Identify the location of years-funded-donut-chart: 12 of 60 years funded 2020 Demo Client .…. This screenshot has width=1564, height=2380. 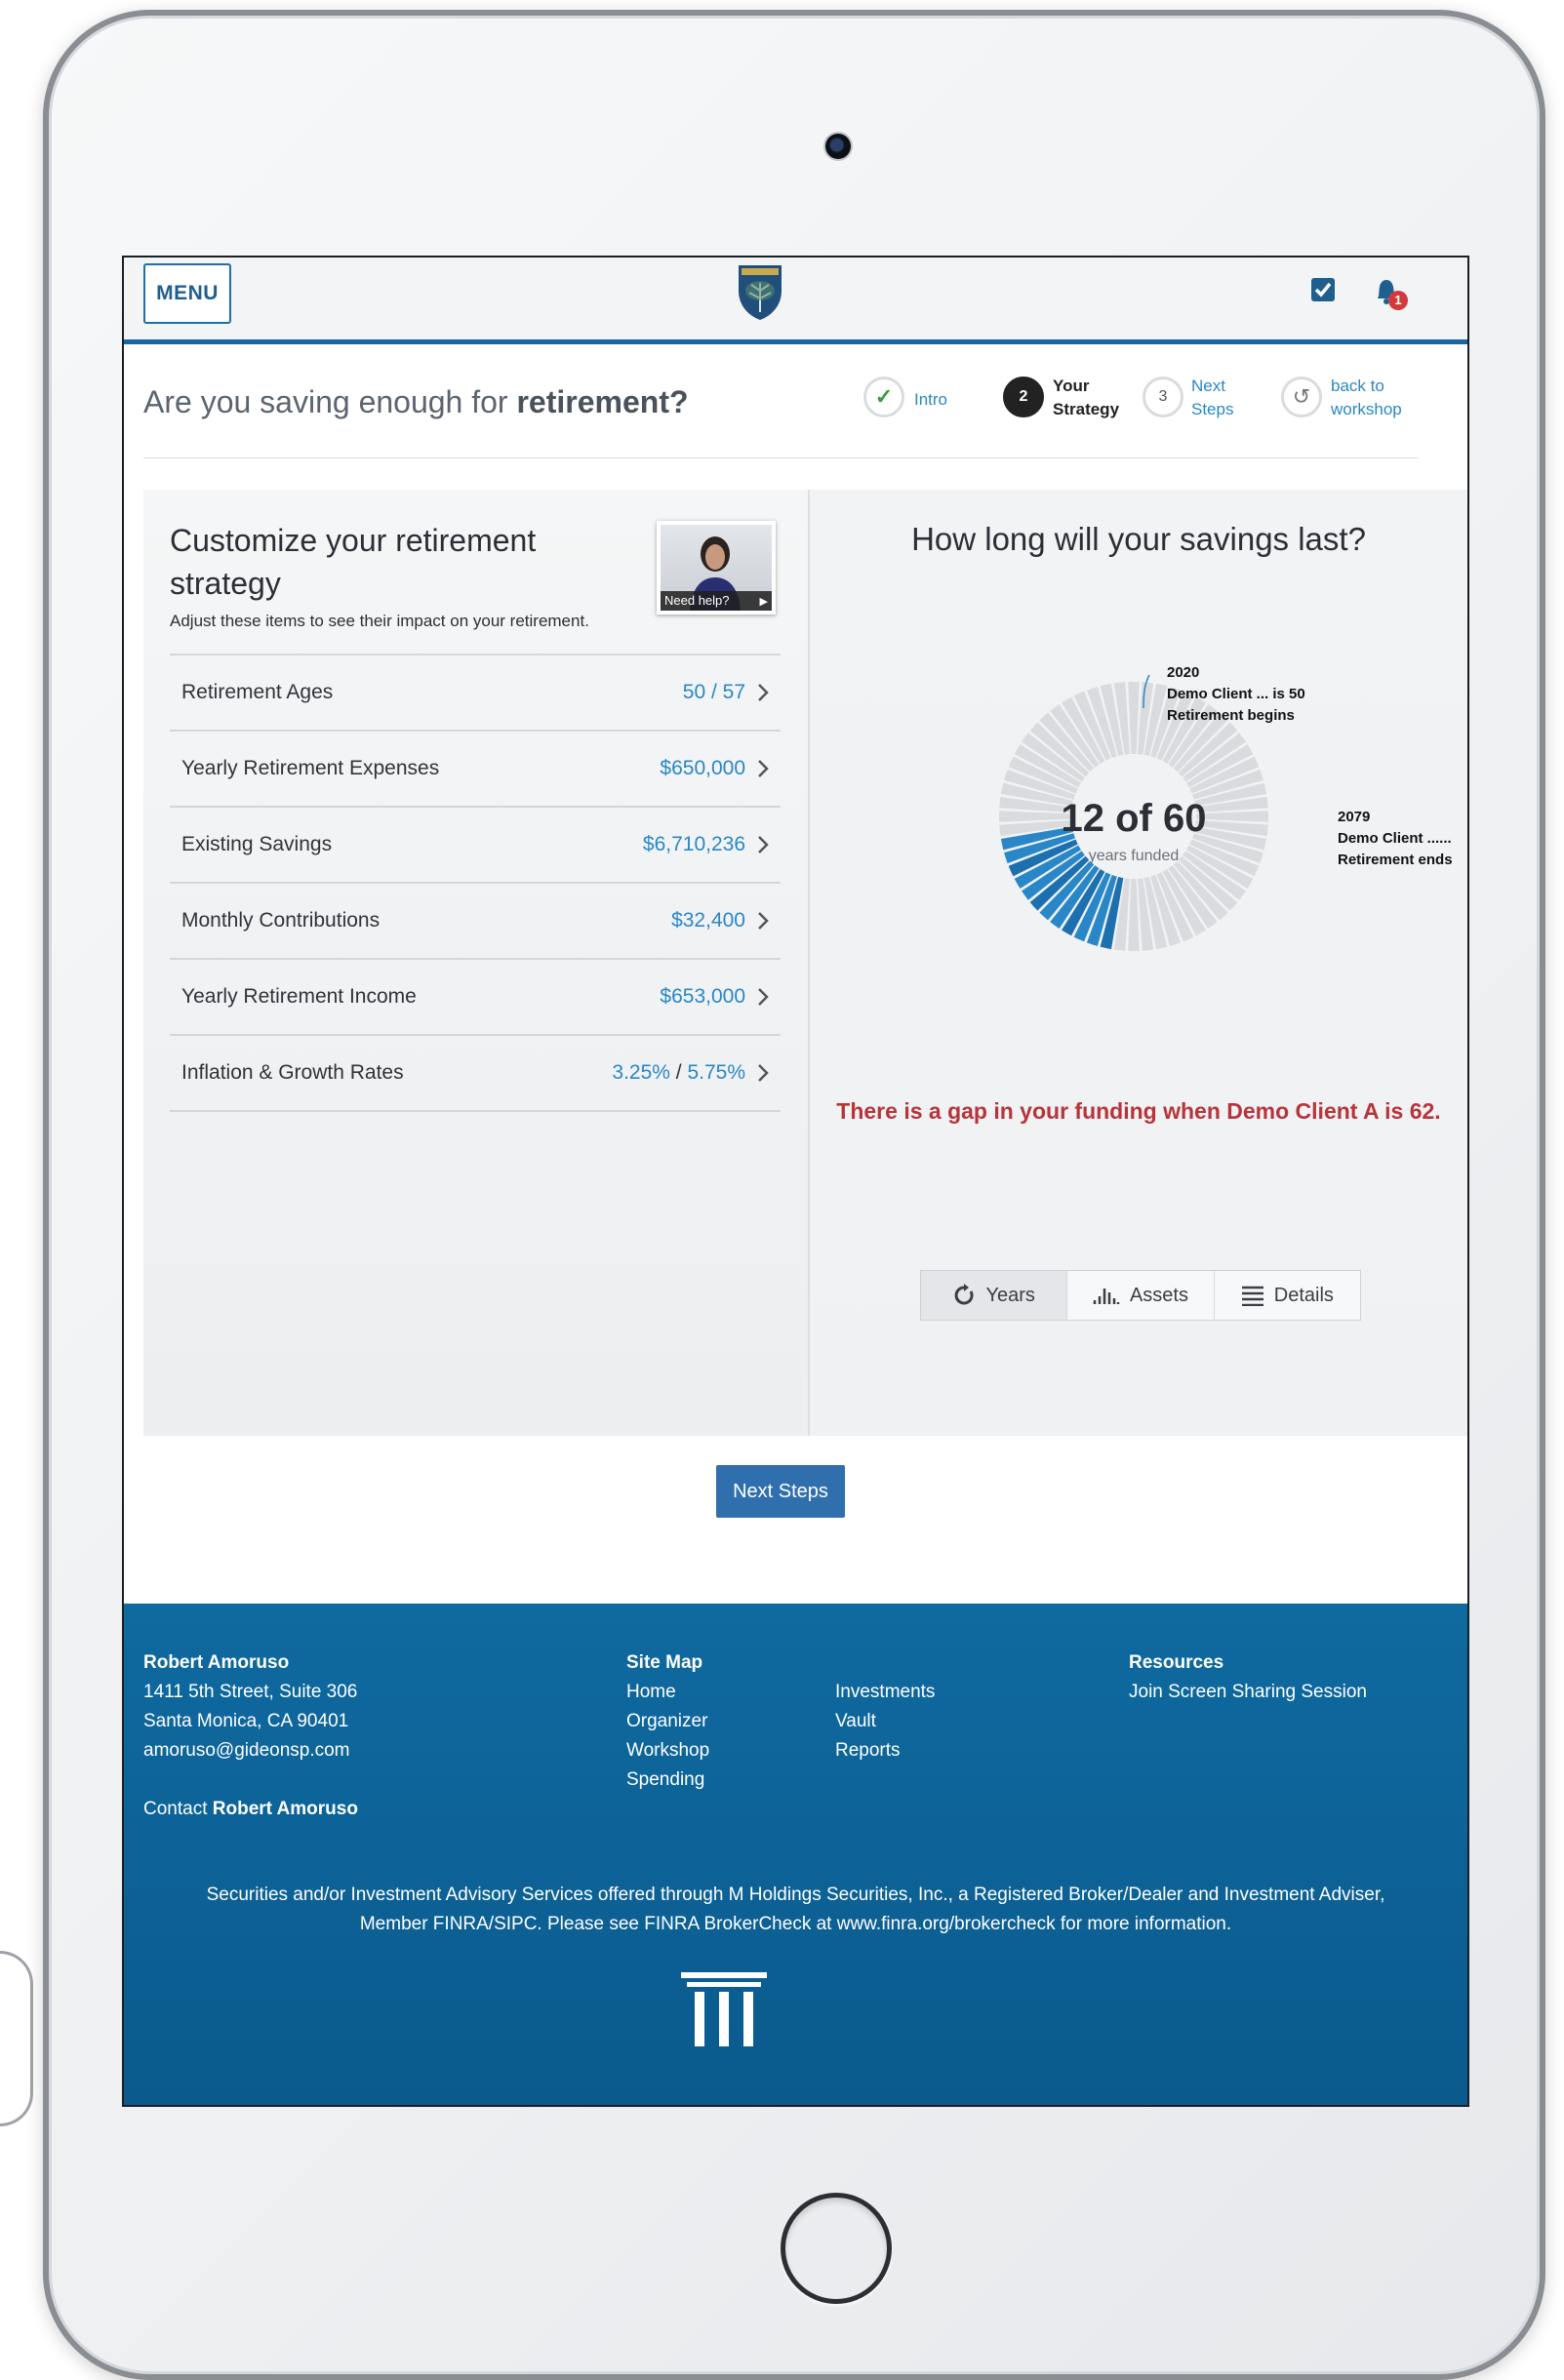
(1138, 782).